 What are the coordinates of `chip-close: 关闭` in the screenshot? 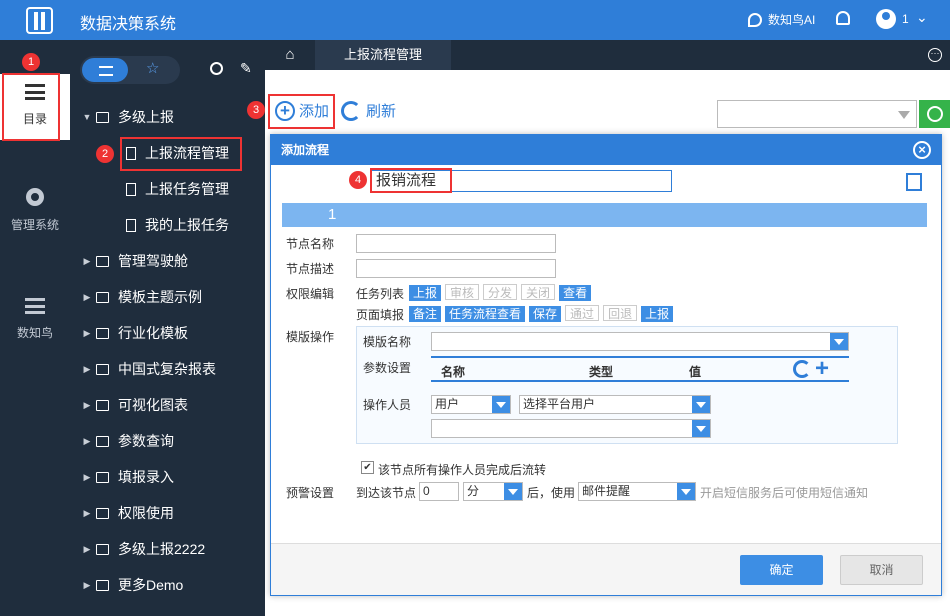 It's located at (538, 292).